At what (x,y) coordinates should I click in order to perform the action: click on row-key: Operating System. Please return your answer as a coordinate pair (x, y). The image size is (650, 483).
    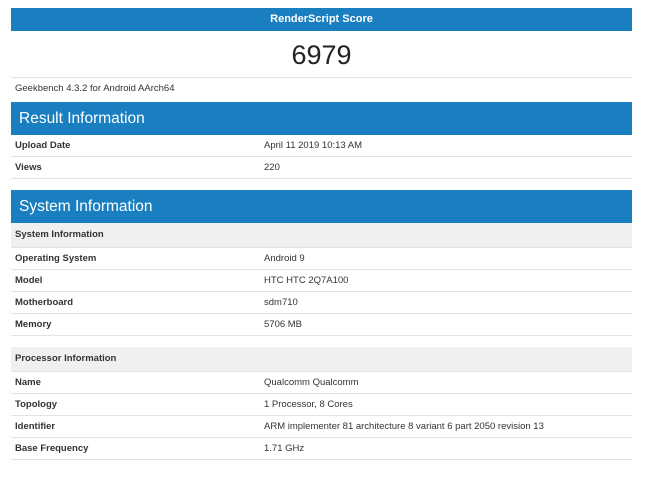
    Looking at the image, I should click on (56, 258).